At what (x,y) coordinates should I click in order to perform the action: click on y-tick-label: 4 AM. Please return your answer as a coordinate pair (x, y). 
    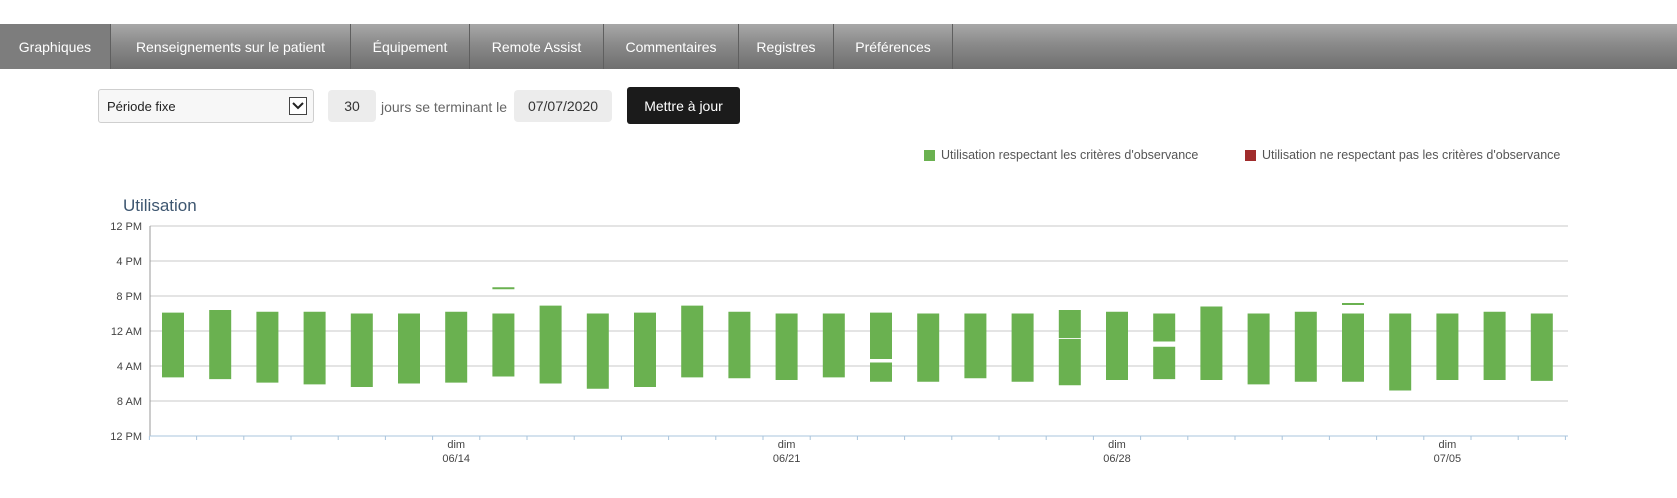
    Looking at the image, I should click on (129, 367).